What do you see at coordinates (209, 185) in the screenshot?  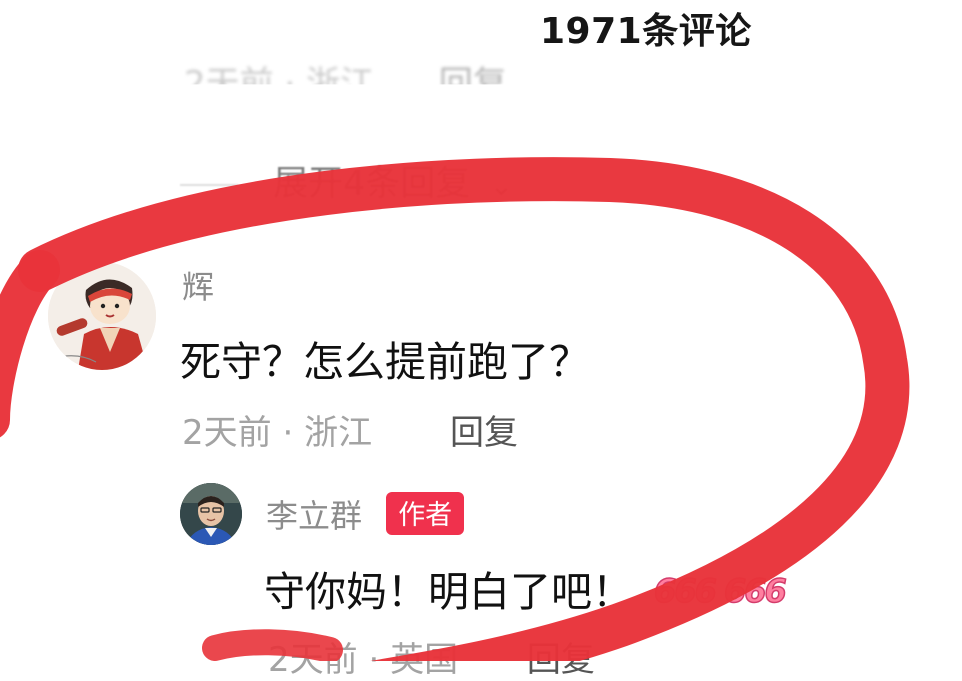 I see `divider-line` at bounding box center [209, 185].